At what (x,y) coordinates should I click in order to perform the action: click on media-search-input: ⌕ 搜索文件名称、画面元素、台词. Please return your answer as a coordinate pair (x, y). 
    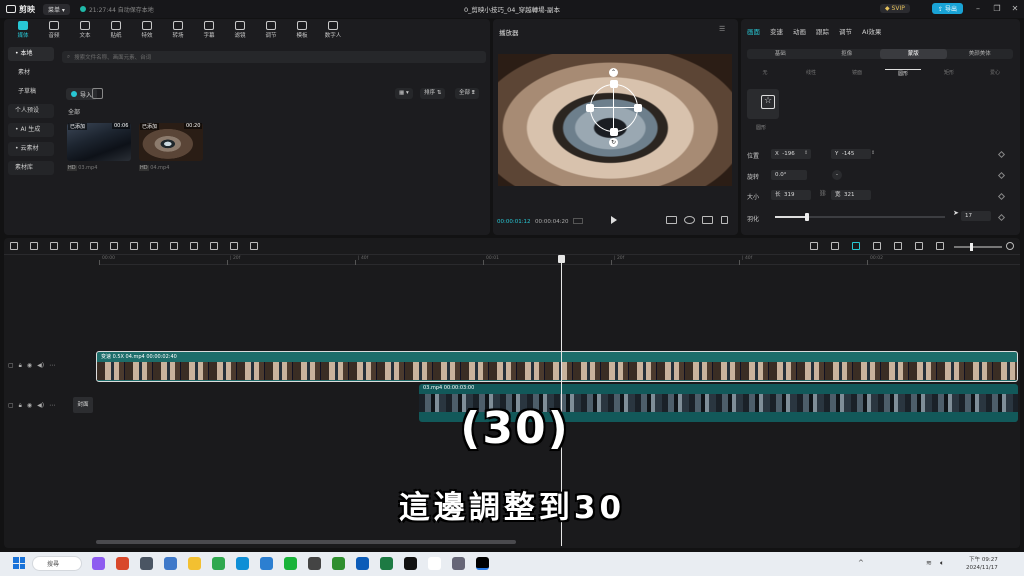
    Looking at the image, I should click on (274, 57).